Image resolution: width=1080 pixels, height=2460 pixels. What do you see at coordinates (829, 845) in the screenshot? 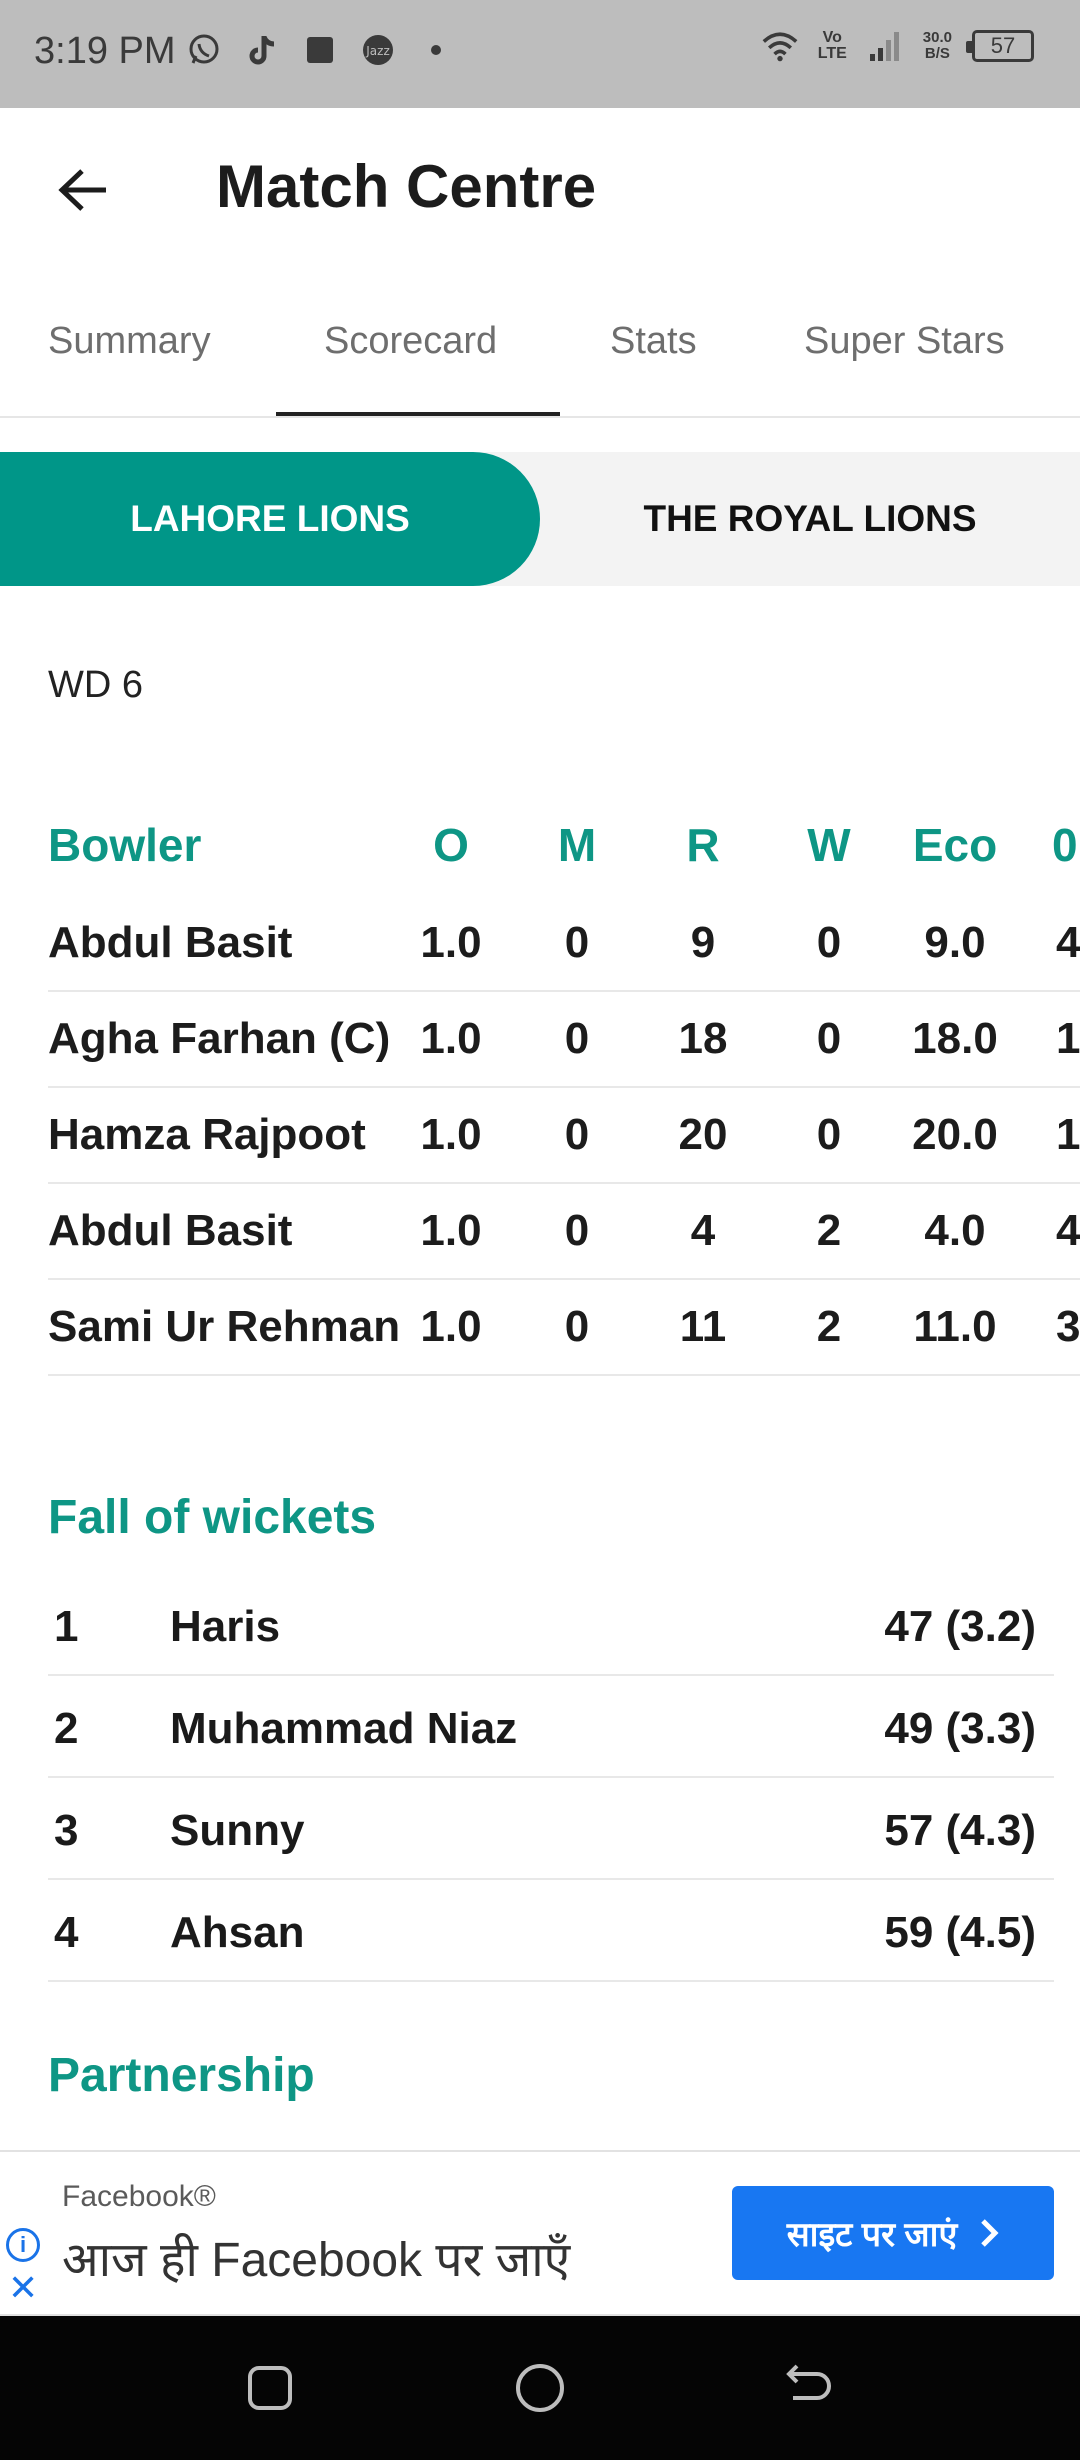
I see `wickets-header: W` at bounding box center [829, 845].